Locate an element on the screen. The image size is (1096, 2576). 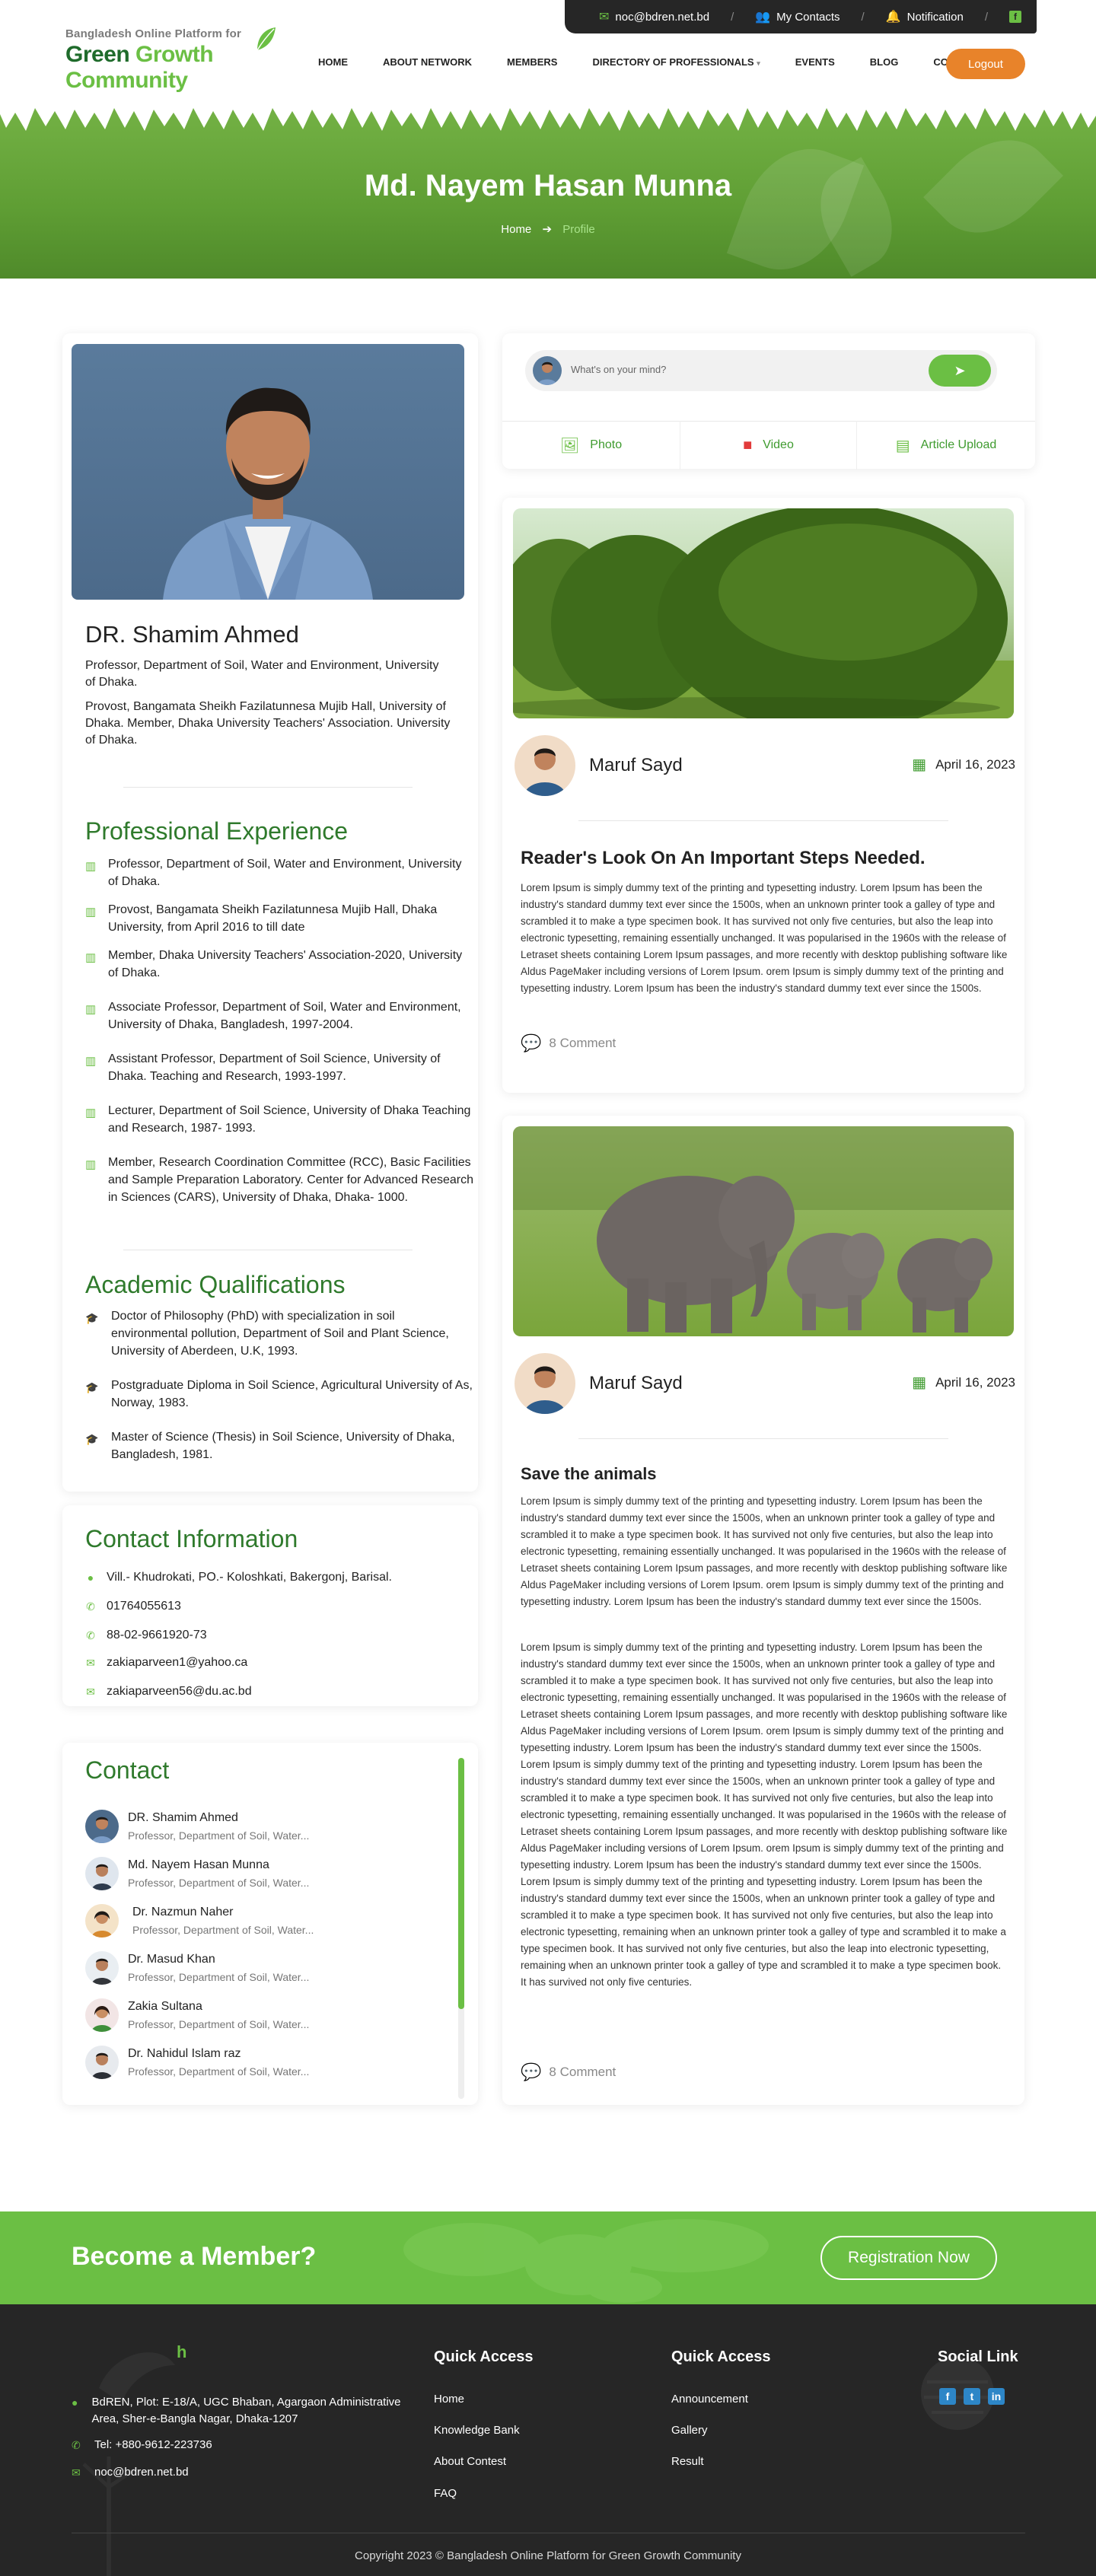
calendar-icon: ▦ is located at coordinates (919, 1382).